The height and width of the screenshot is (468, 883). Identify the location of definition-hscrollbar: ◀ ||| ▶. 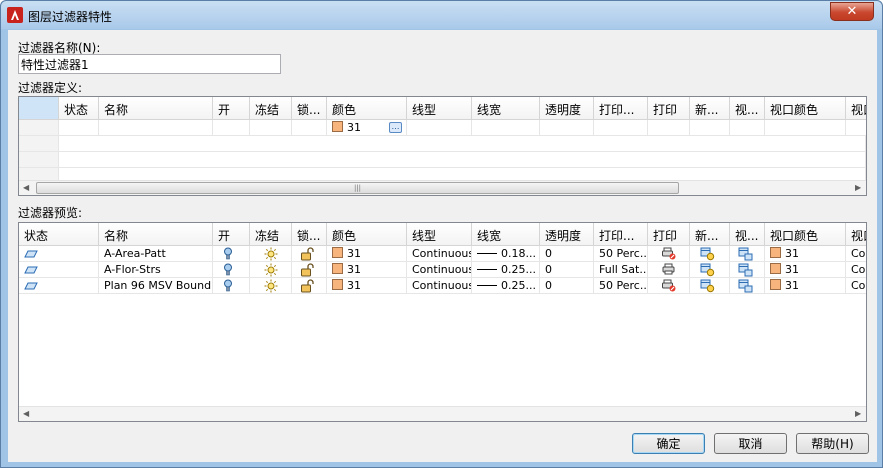
(442, 187).